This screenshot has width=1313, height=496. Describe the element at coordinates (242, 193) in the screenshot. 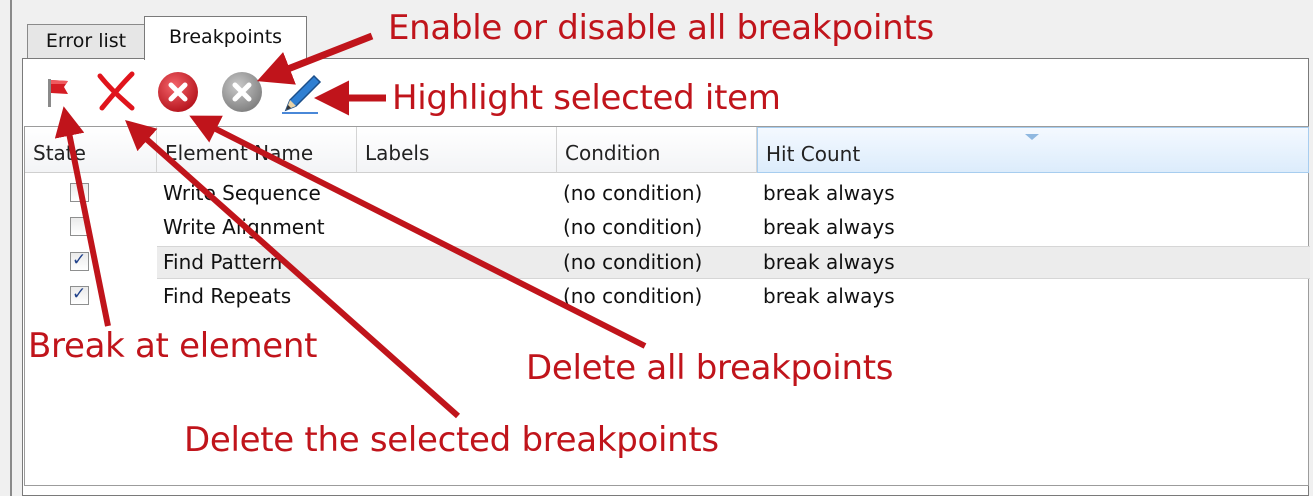

I see `row-1-element-name: Write Sequence` at that location.